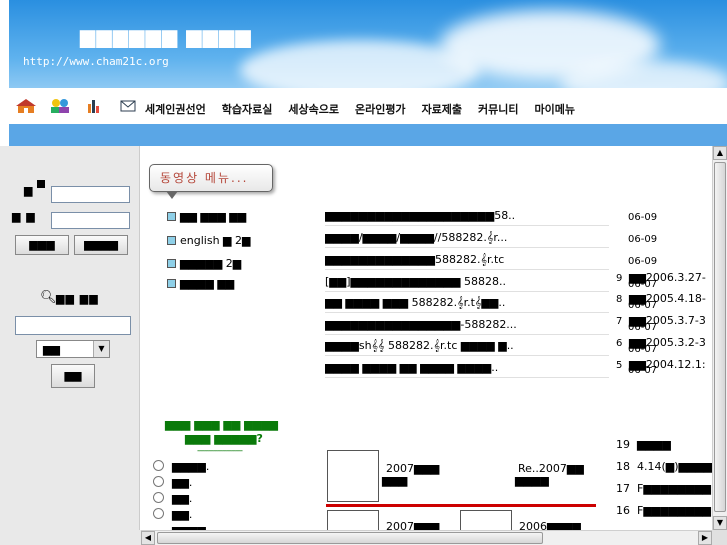 The width and height of the screenshot is (727, 545). Describe the element at coordinates (368, 135) in the screenshot. I see `header-blue-bar` at that location.